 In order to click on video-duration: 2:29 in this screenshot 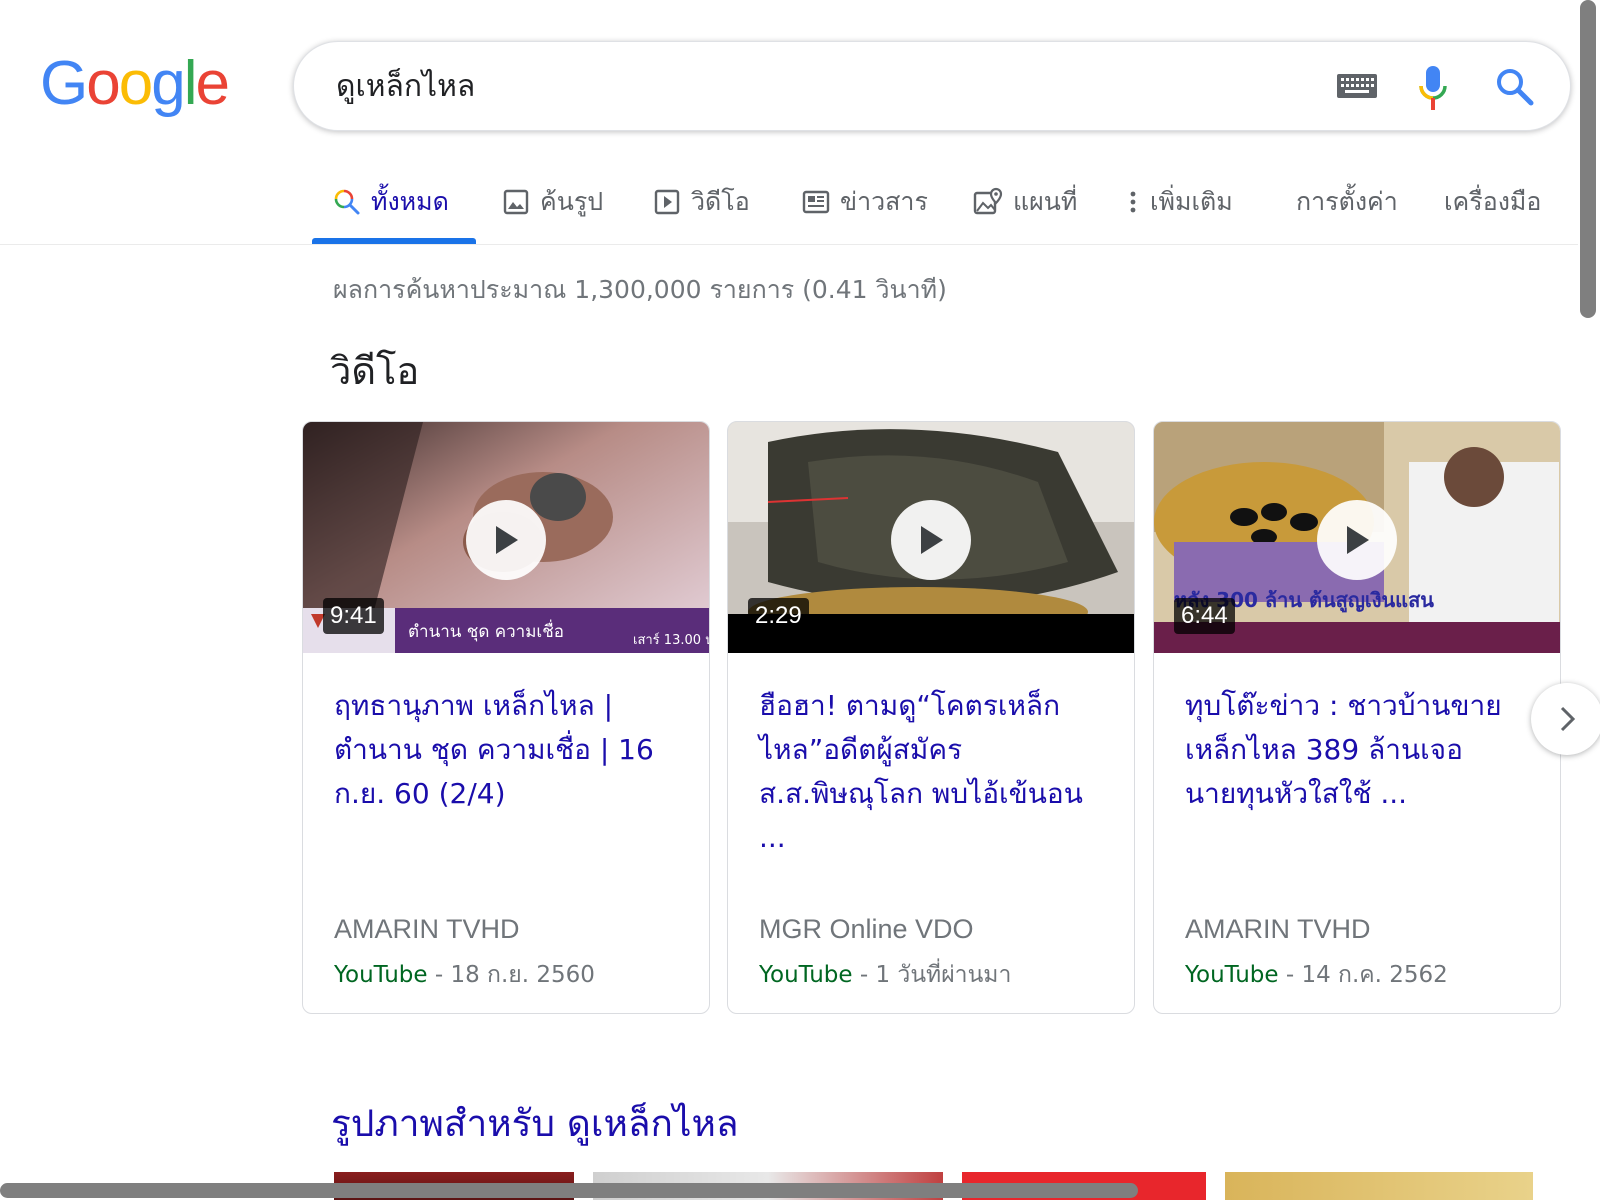, I will do `click(778, 616)`.